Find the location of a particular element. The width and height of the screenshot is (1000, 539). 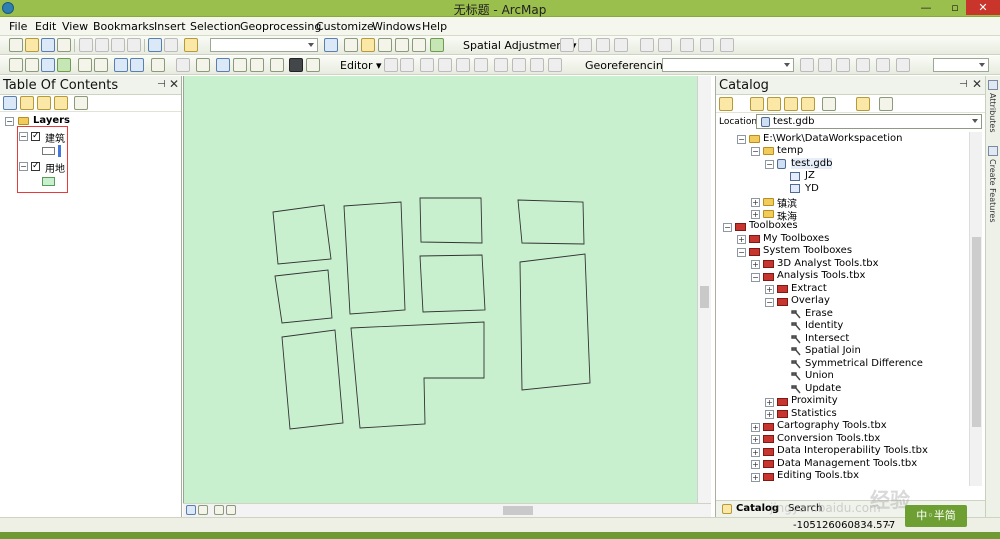

catalog-scroll-thumb is located at coordinates (976, 332).